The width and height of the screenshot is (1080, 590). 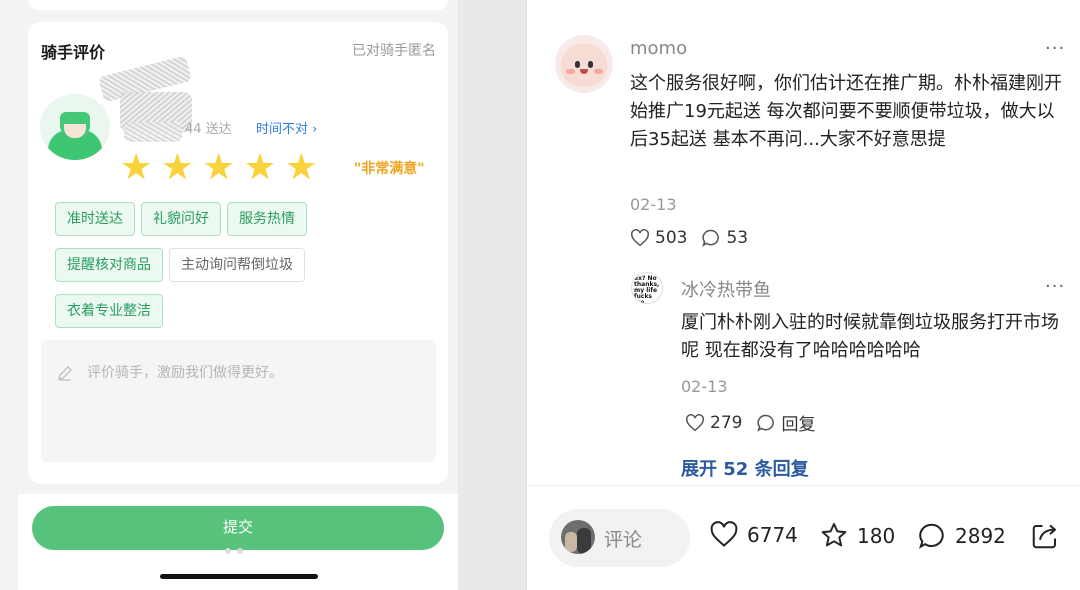 I want to click on reply-stats: 279 回复, so click(x=757, y=422).